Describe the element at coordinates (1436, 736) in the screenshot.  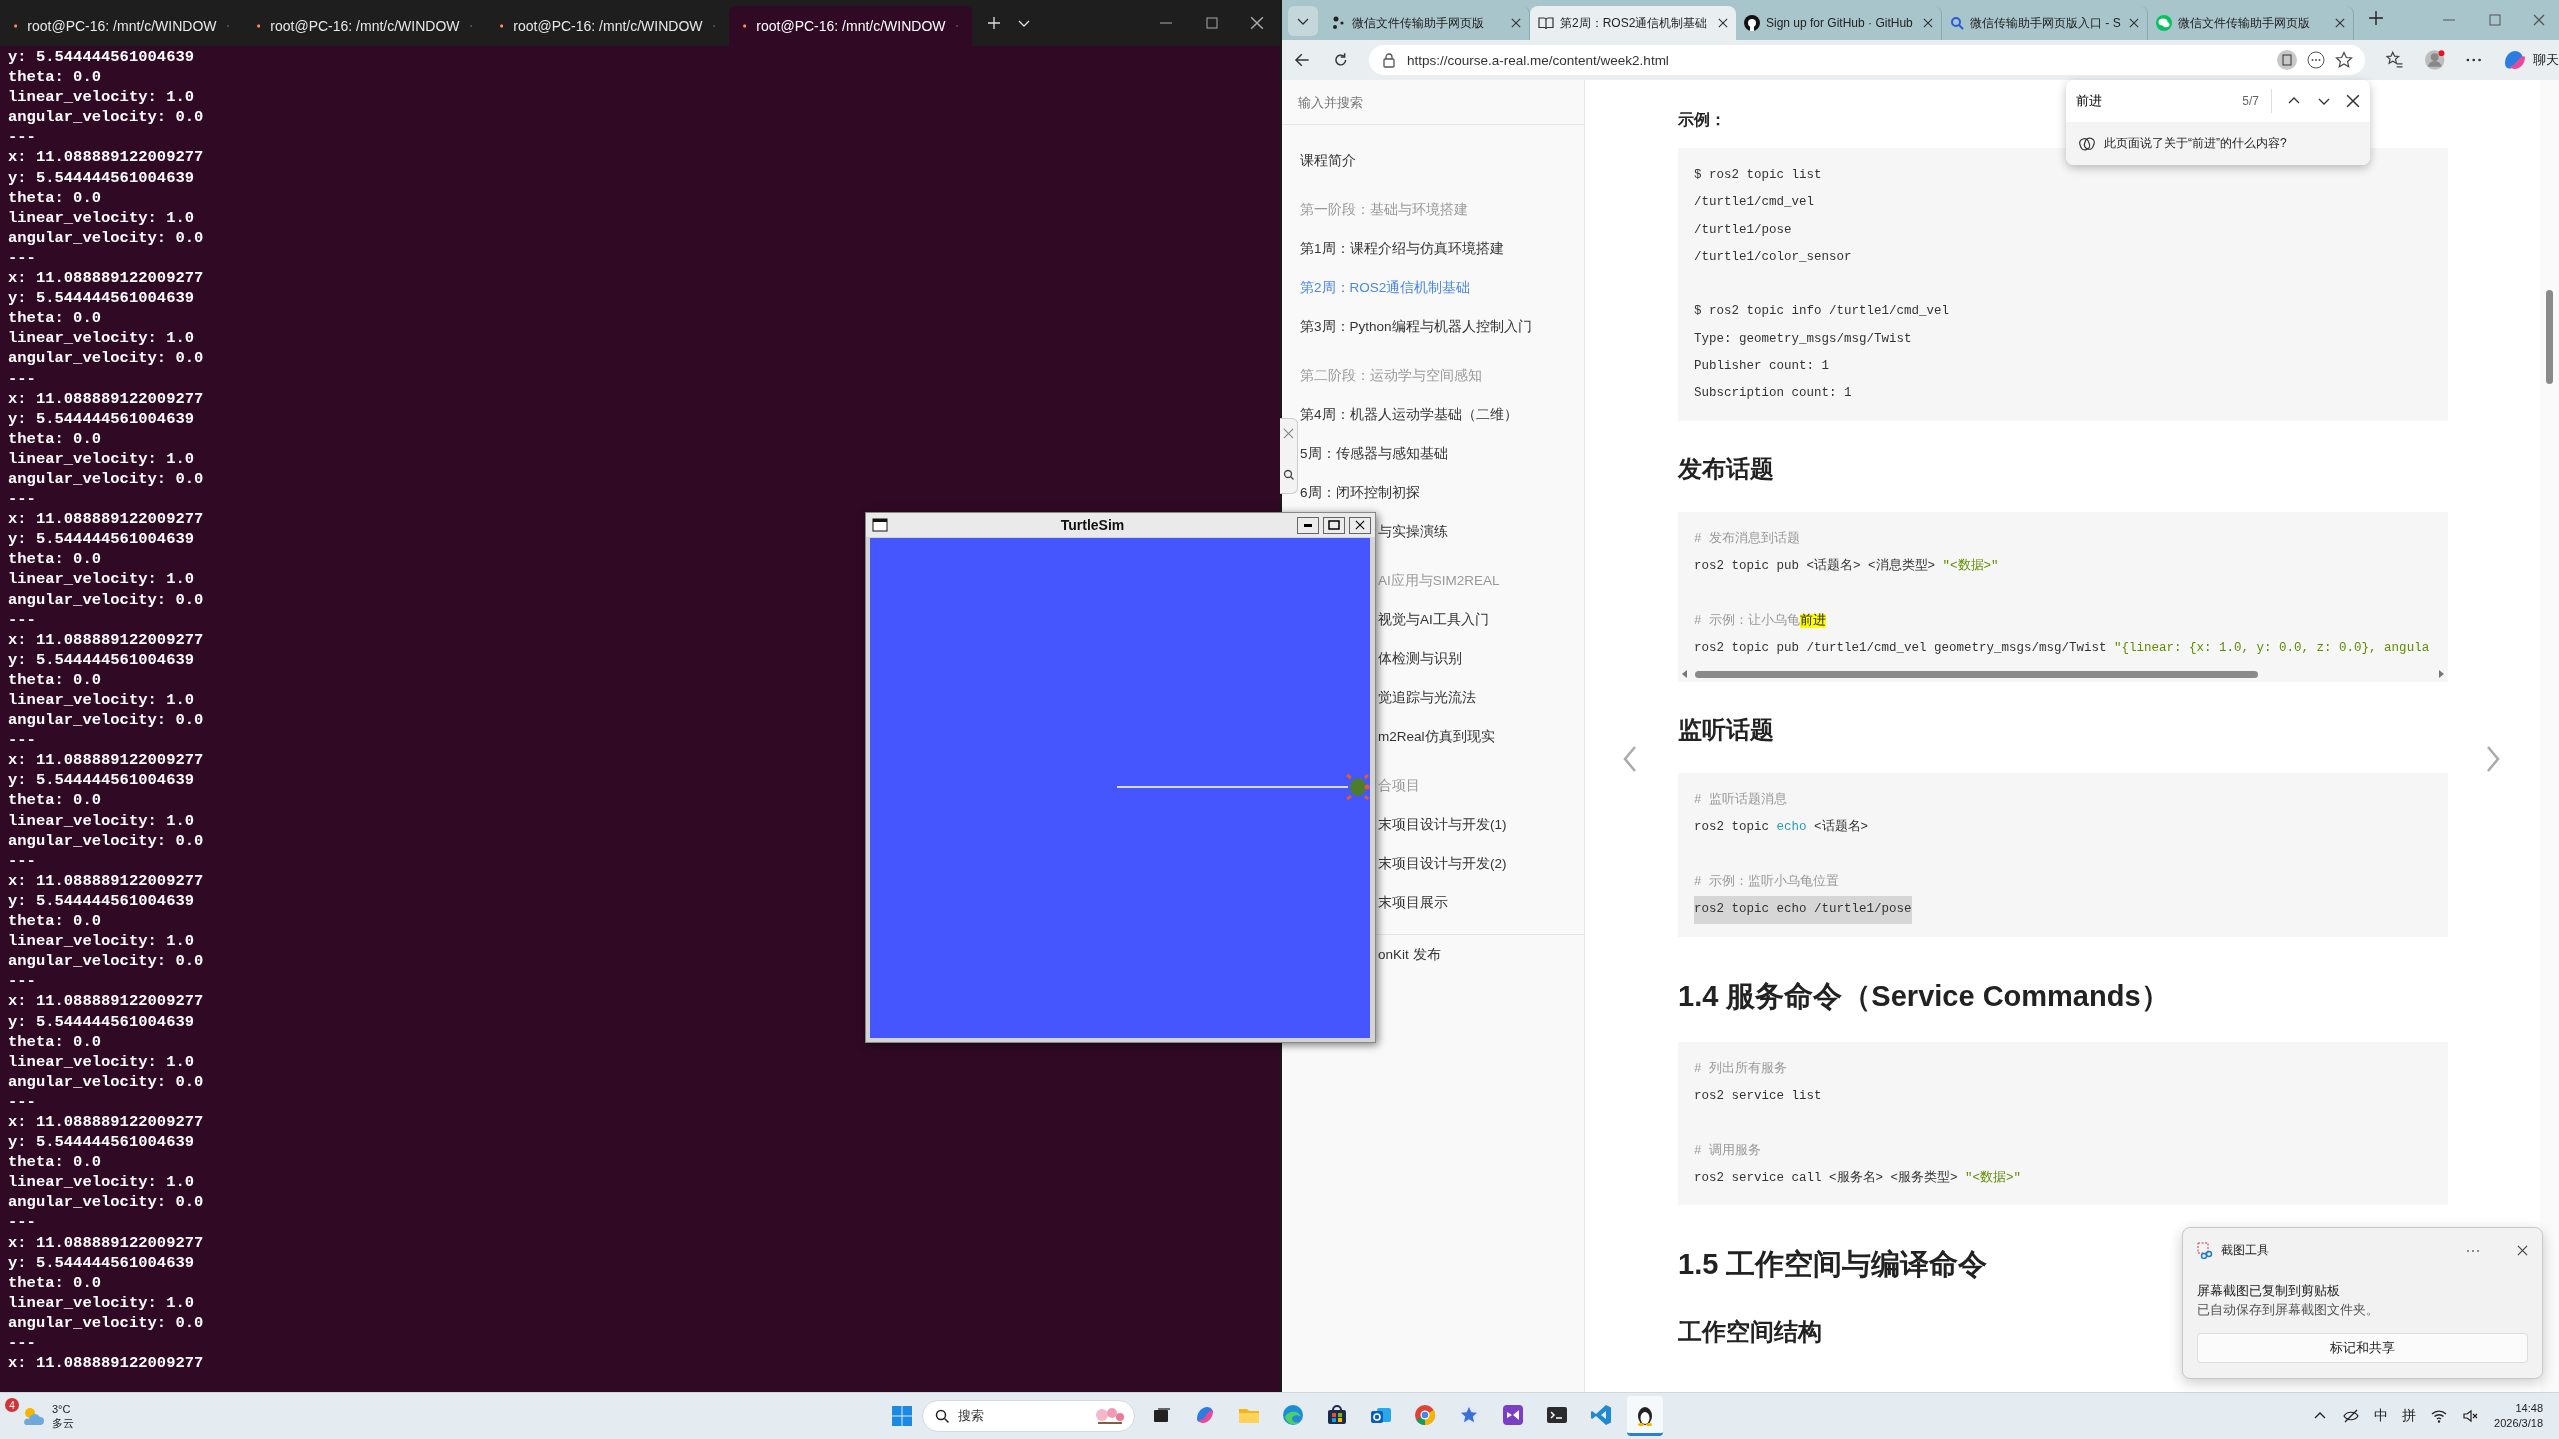
I see `nav-link: m2Real仿真到现实` at that location.